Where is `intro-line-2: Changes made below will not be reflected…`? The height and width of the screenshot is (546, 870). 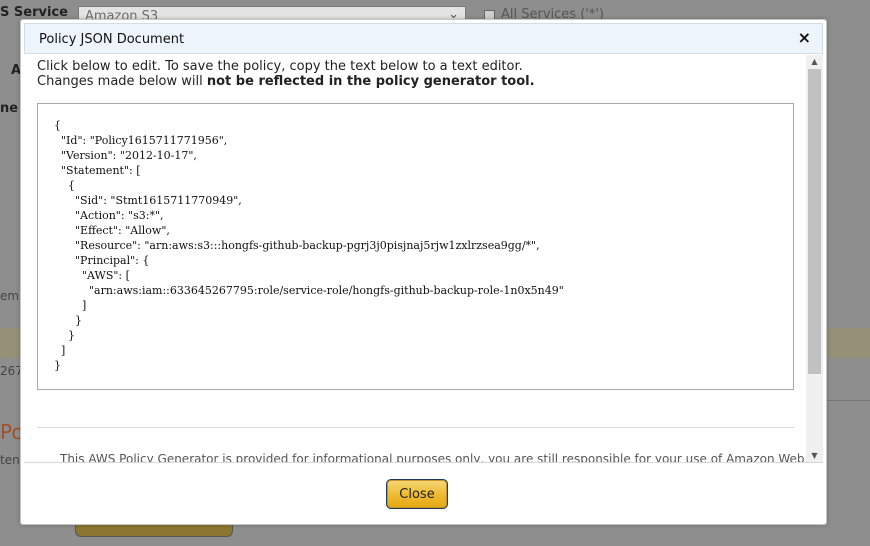
intro-line-2: Changes made below will not be reflected… is located at coordinates (417, 81).